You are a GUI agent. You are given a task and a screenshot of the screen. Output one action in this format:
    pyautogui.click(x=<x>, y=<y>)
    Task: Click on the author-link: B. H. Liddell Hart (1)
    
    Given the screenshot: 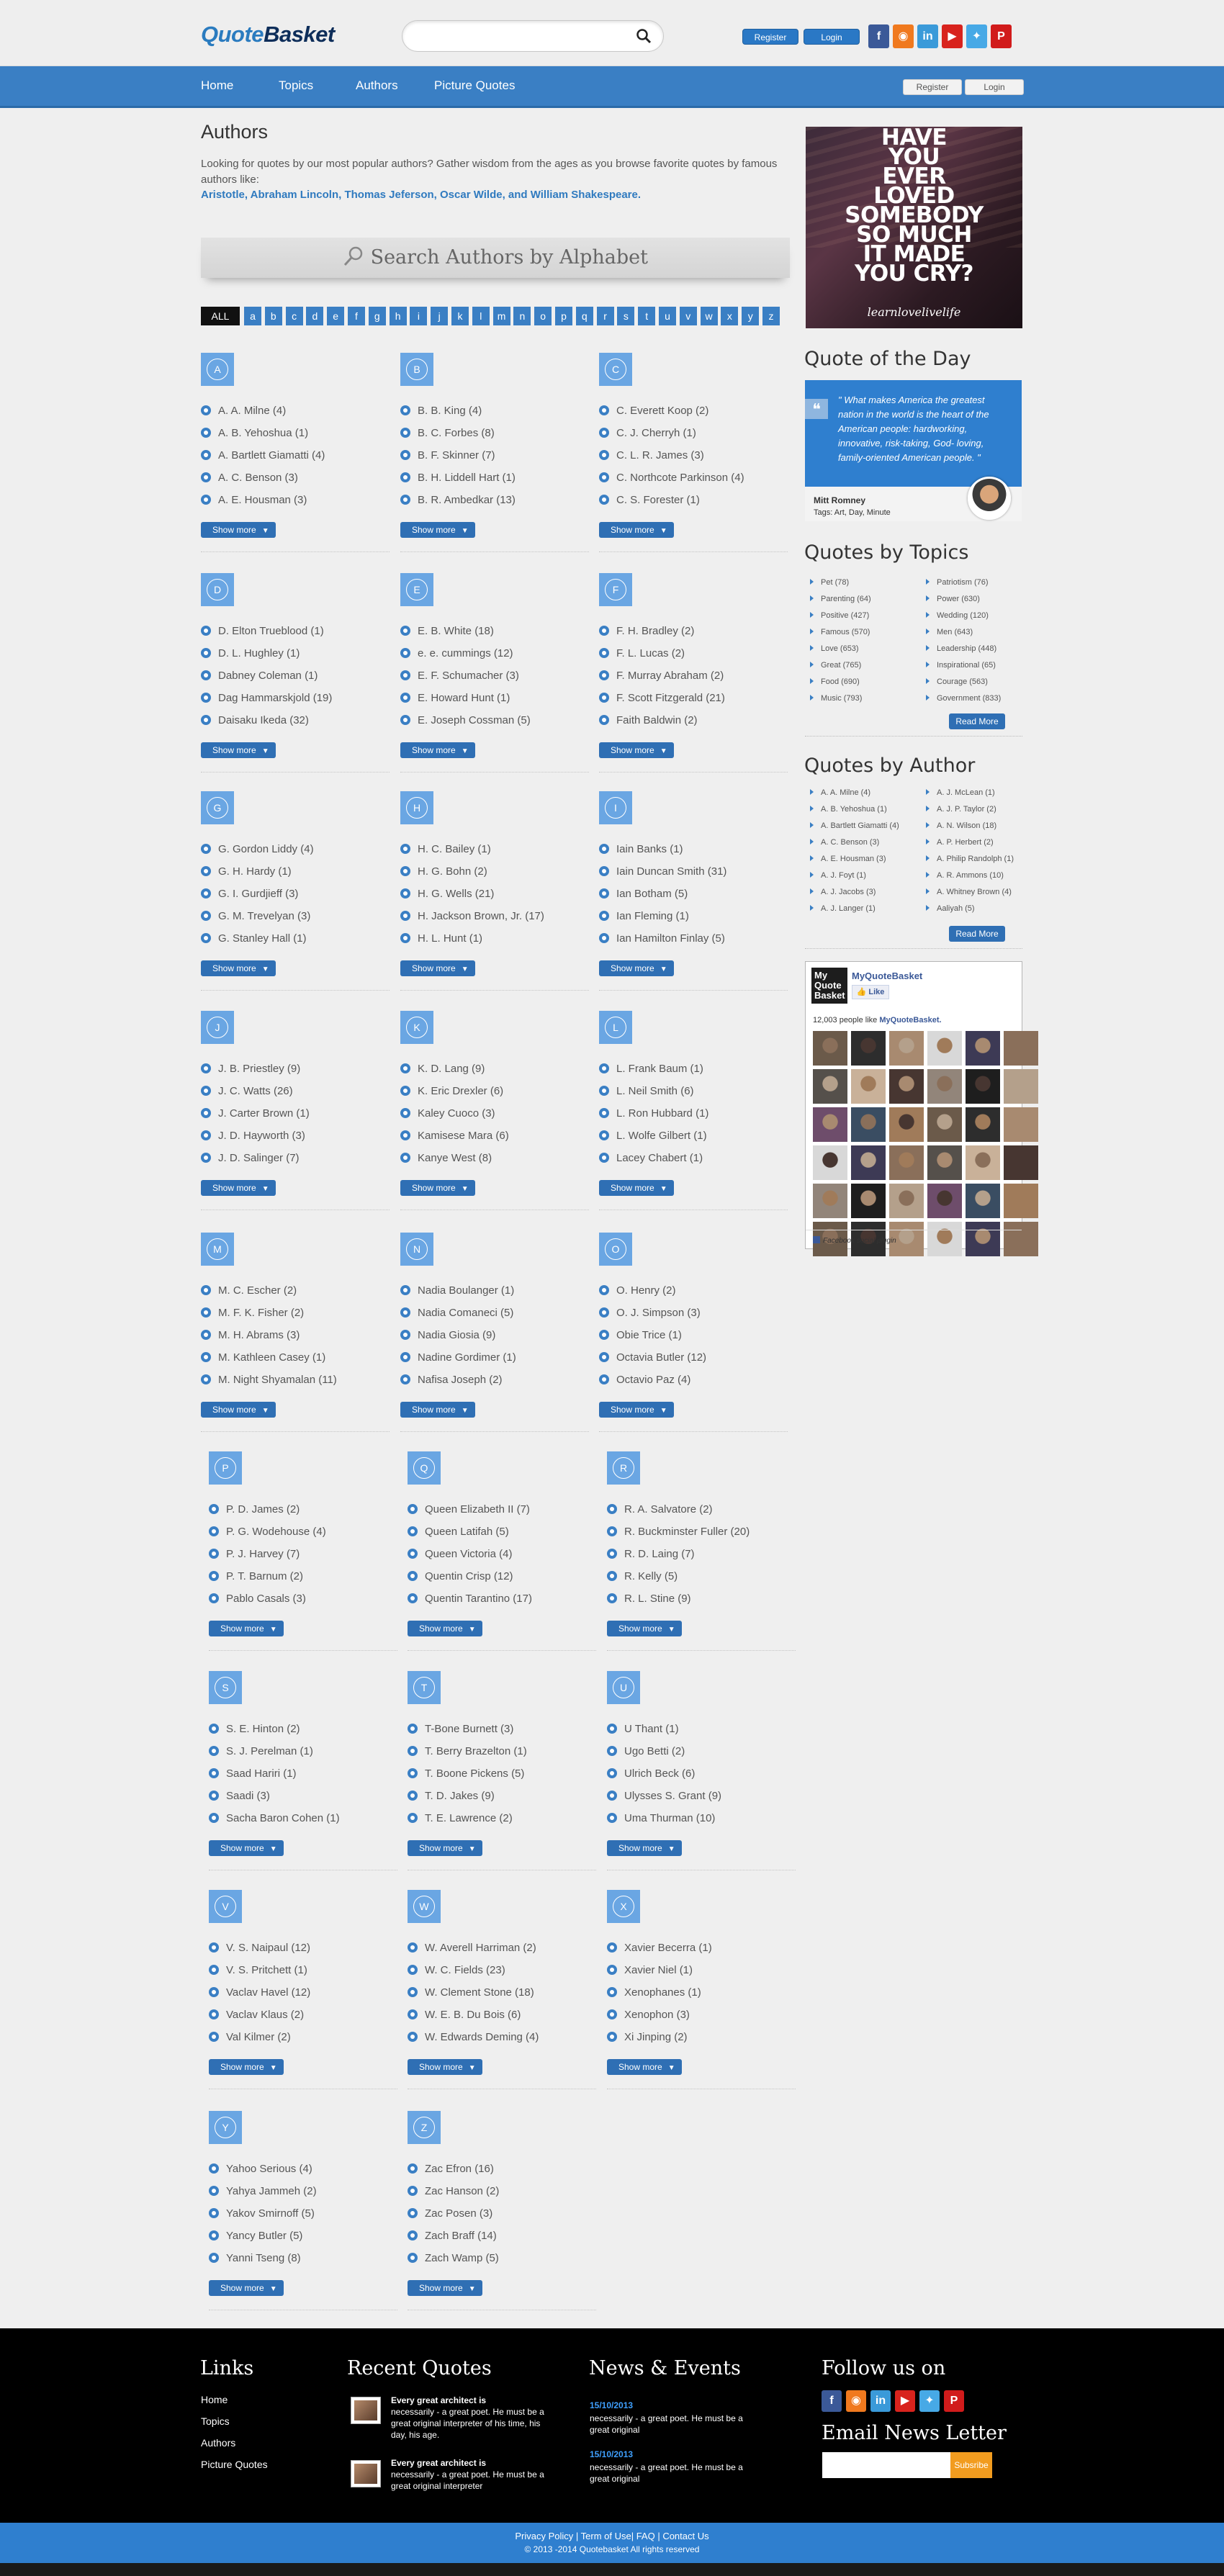 What is the action you would take?
    pyautogui.click(x=458, y=478)
    